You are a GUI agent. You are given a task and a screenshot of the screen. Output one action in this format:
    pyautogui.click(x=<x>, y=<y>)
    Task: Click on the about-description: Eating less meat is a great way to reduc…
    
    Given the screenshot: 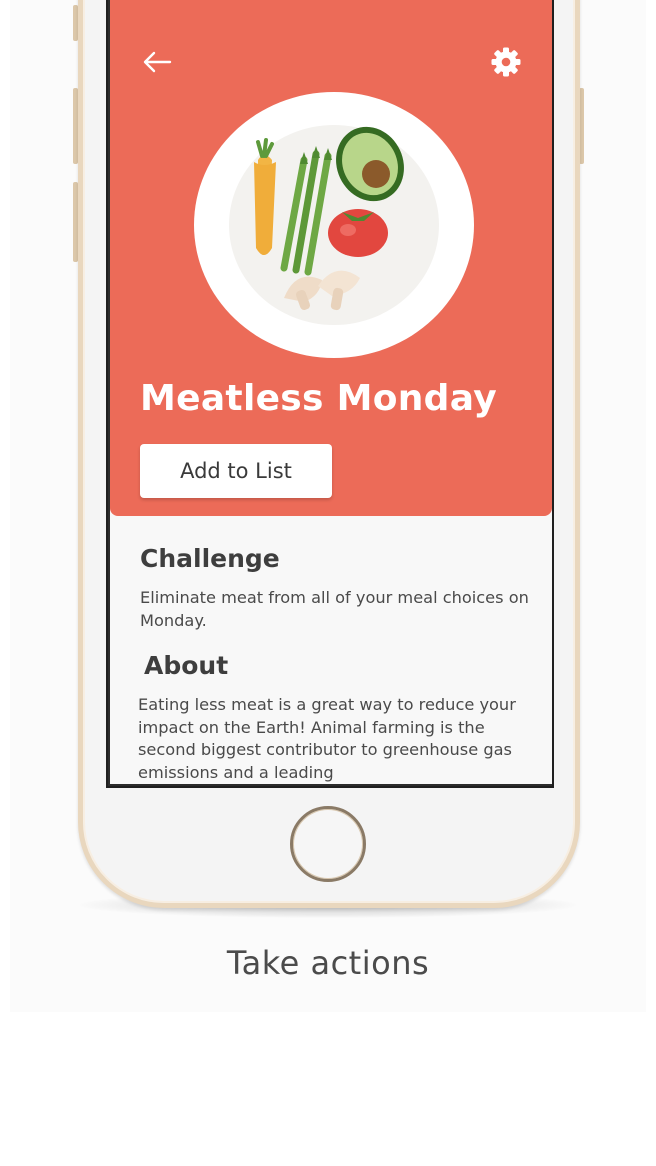 What is the action you would take?
    pyautogui.click(x=327, y=738)
    